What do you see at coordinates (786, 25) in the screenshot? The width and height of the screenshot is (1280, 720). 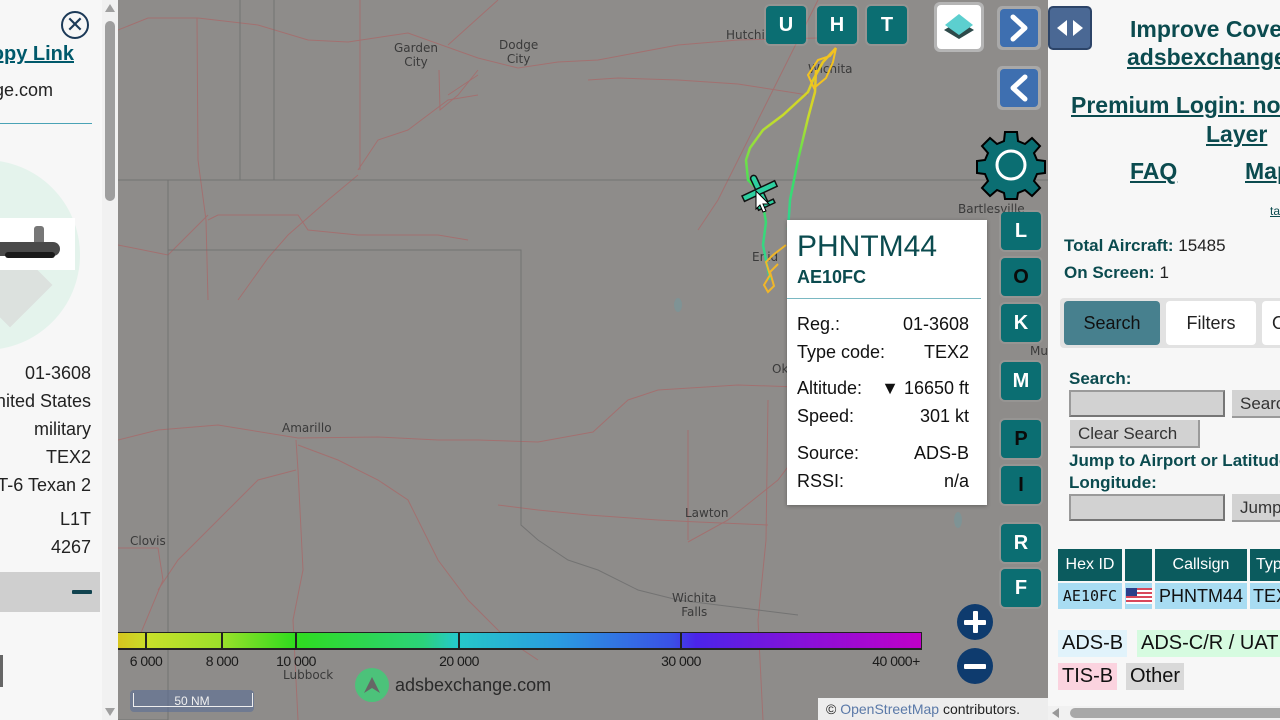 I see `map-button-u: U` at bounding box center [786, 25].